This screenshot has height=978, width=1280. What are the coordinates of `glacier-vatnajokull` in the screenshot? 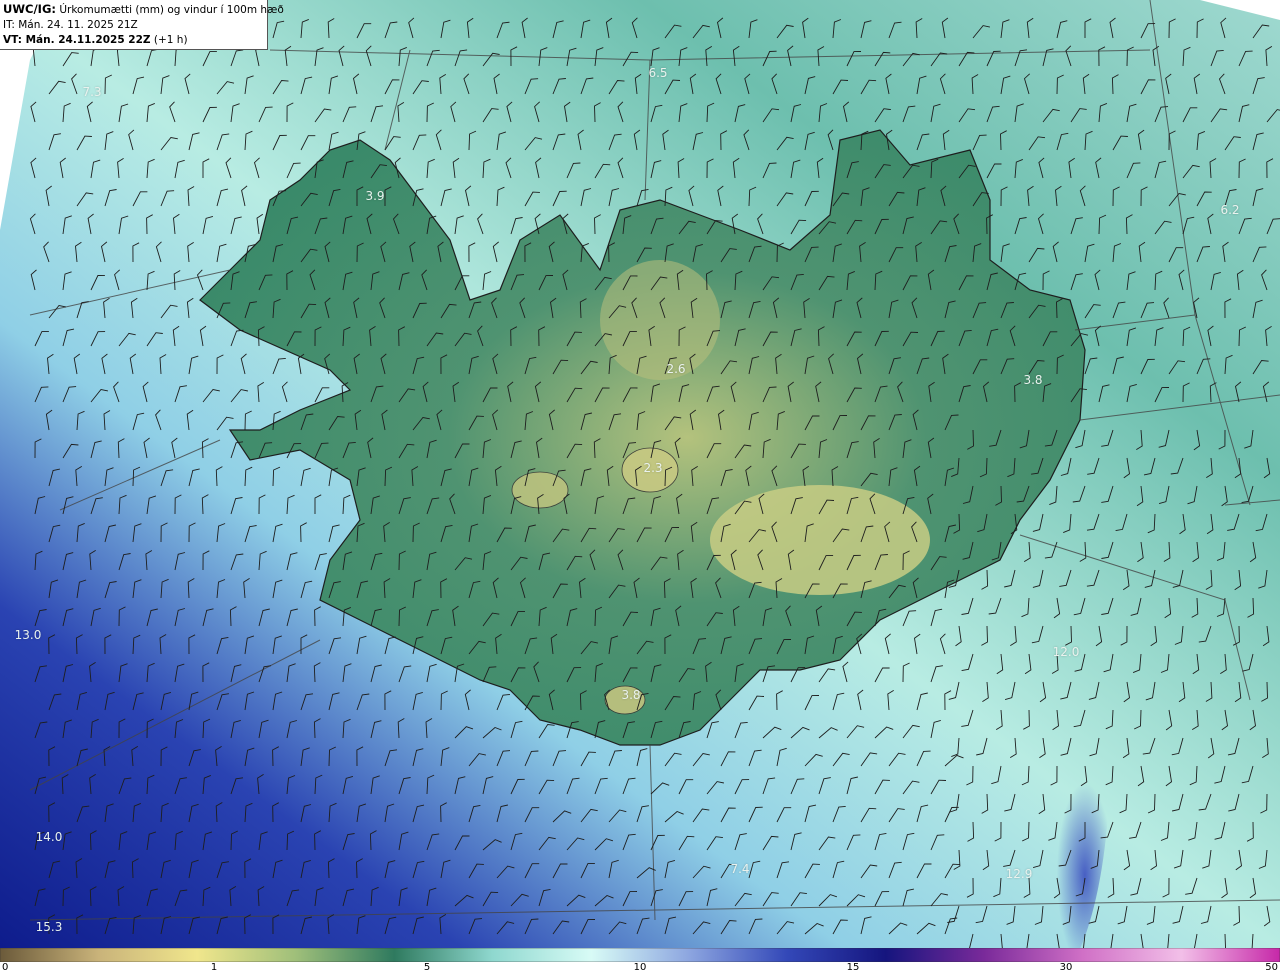 It's located at (820, 540).